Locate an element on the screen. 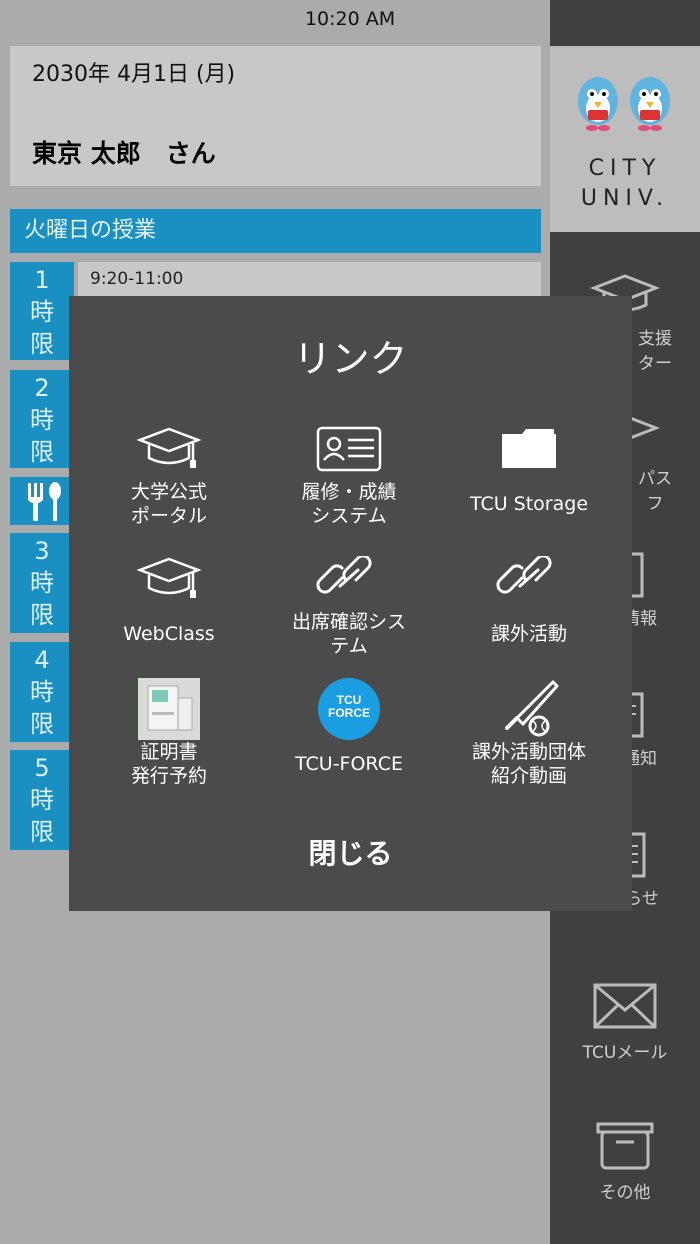  period-1: 1 時 限 is located at coordinates (42, 311).